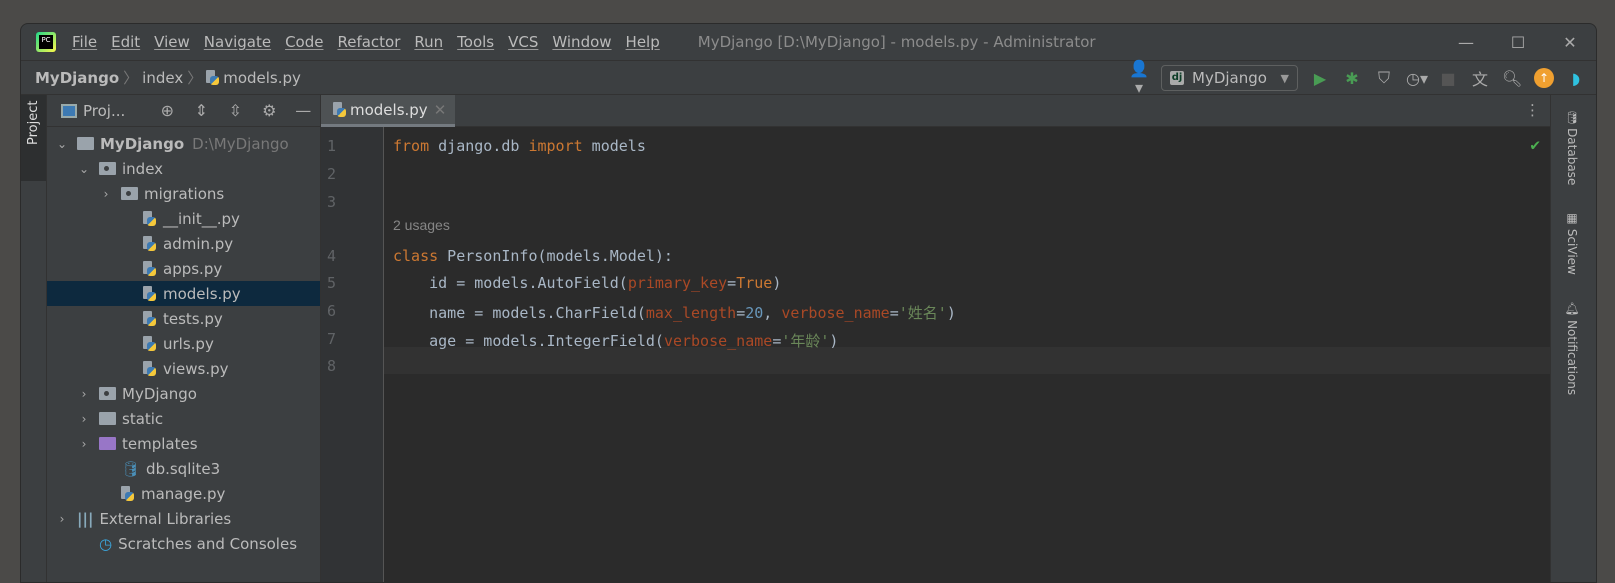 The image size is (1615, 583). Describe the element at coordinates (1570, 42) in the screenshot. I see `close-icon: ✕` at that location.